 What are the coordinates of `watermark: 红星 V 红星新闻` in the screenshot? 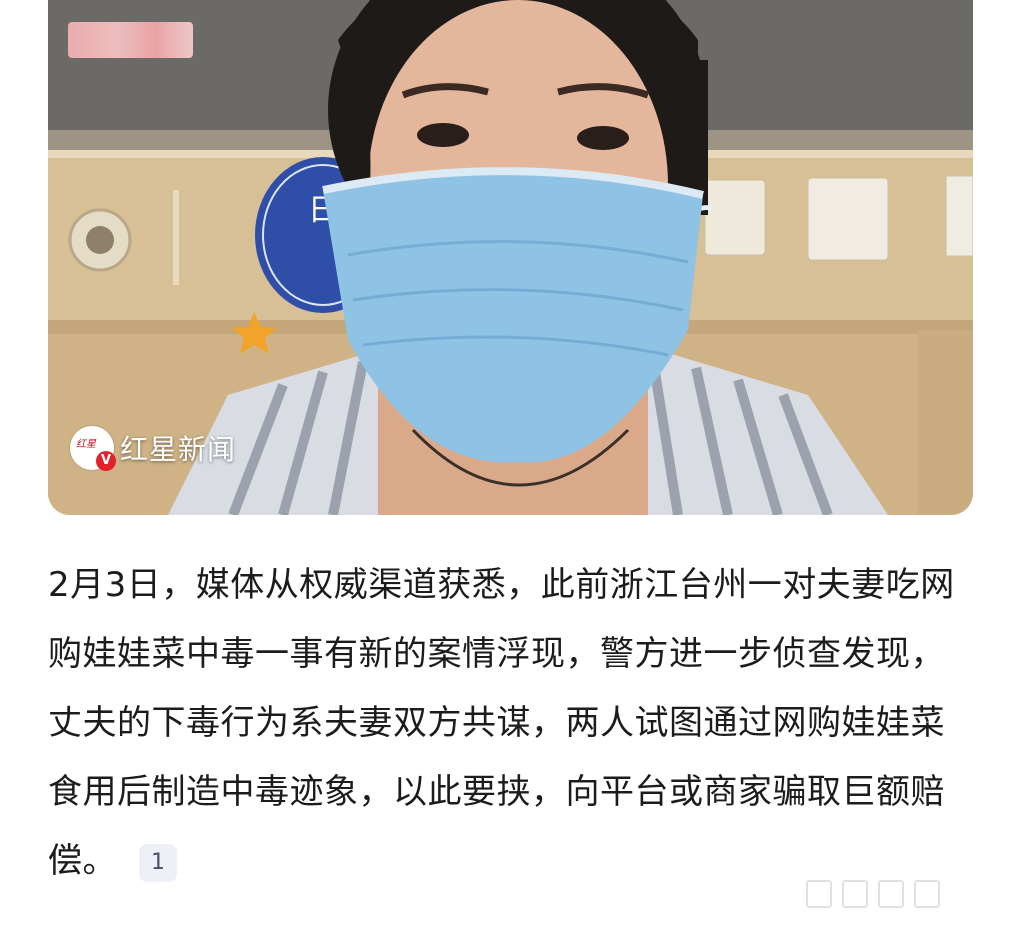 It's located at (153, 448).